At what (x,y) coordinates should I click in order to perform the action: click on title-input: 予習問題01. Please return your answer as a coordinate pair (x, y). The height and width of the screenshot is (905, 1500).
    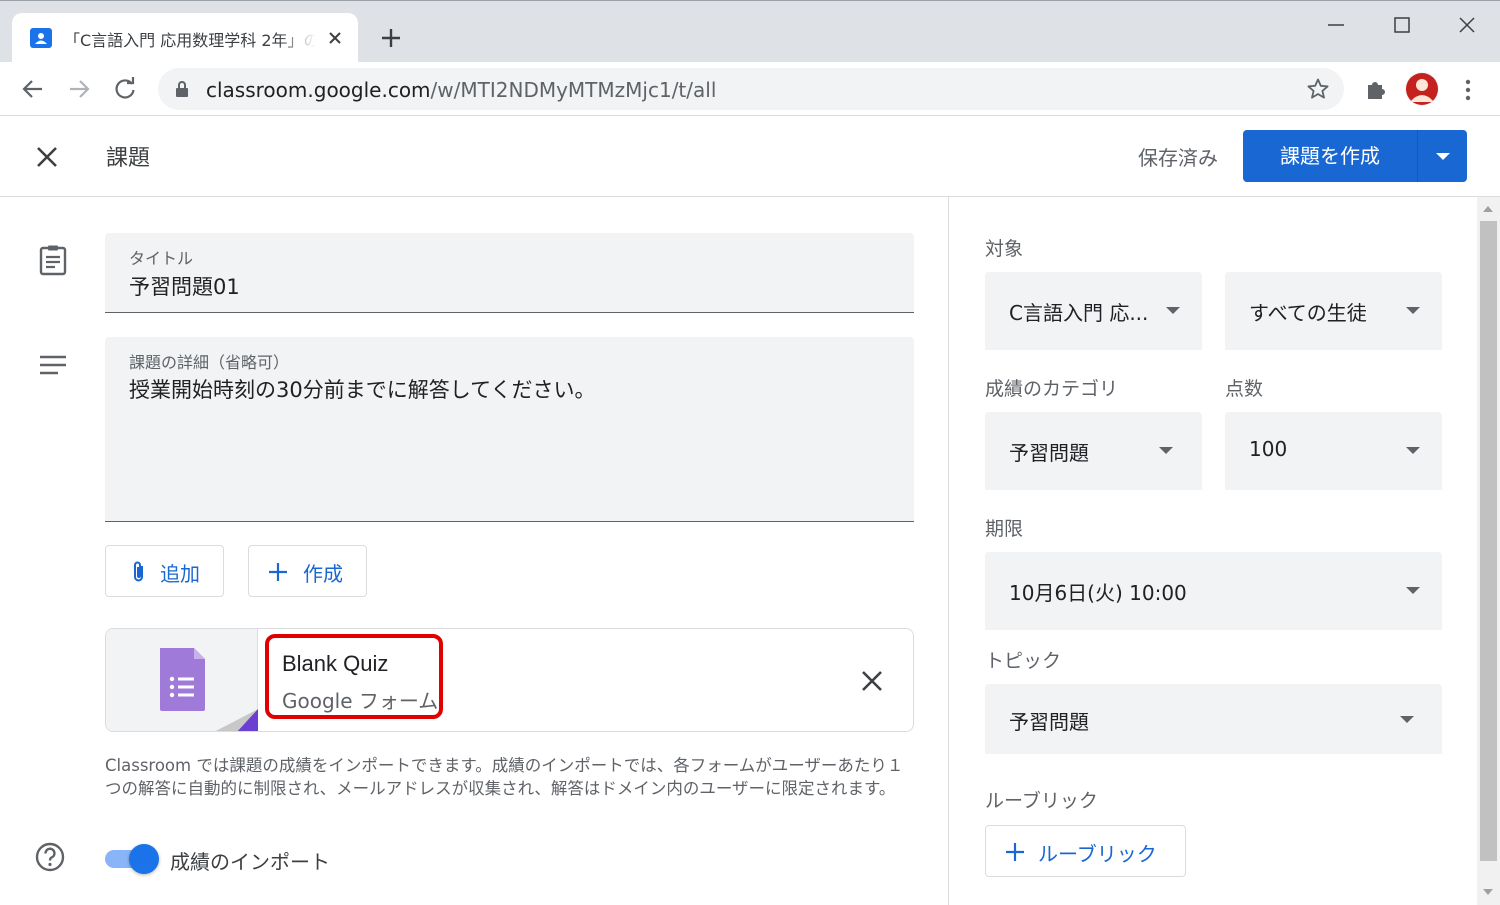
    Looking at the image, I should click on (184, 286).